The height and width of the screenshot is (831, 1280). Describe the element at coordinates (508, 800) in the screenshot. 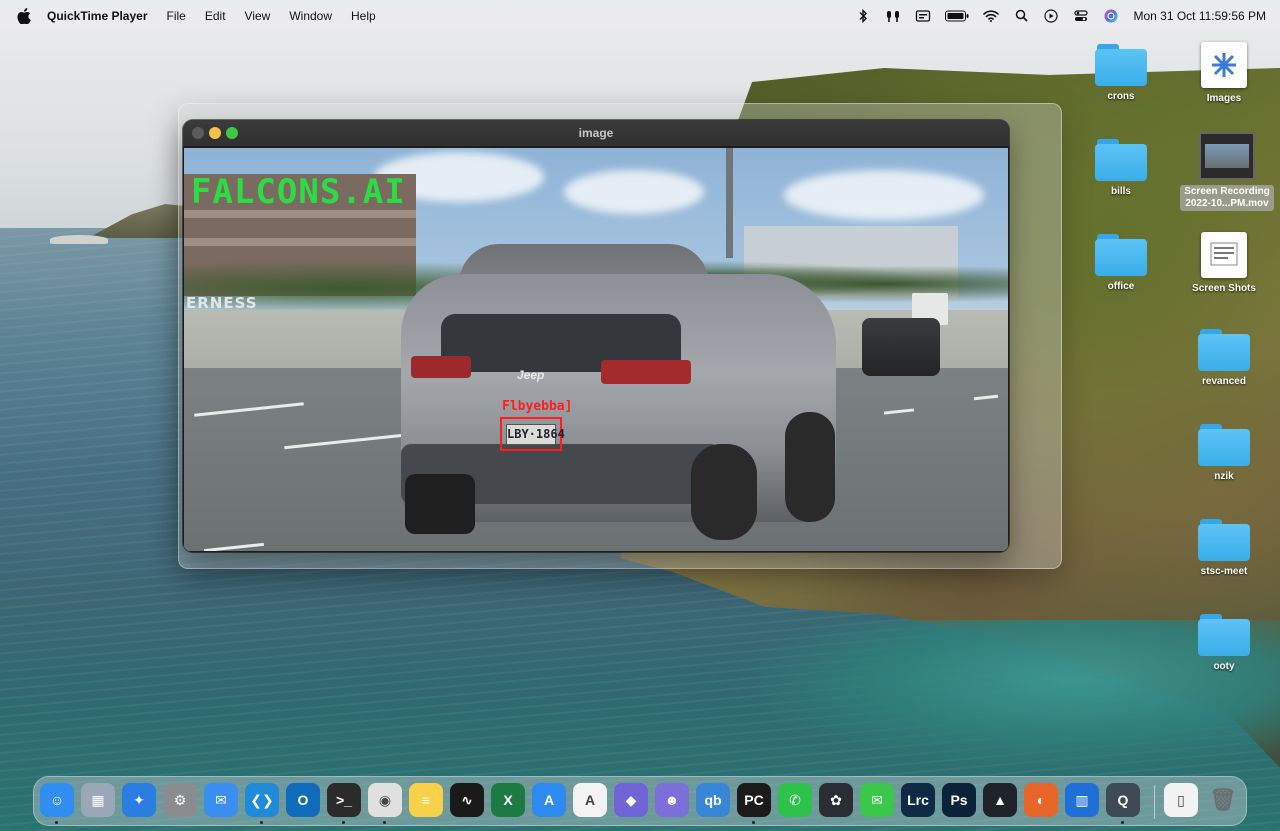

I see `excel-icon: X` at that location.